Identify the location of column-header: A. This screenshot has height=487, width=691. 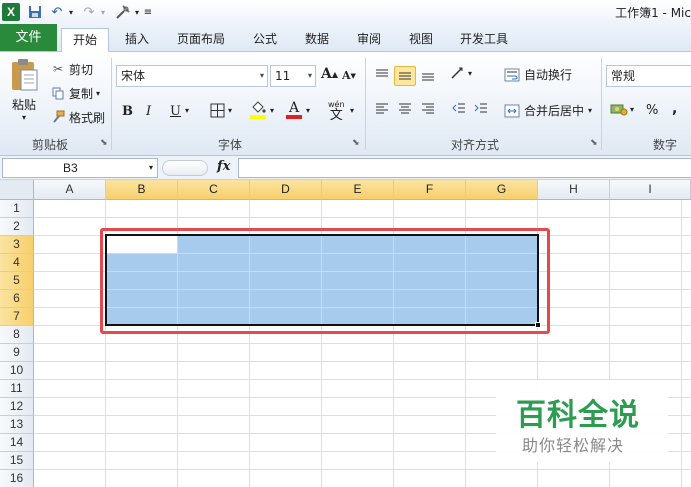
(70, 190).